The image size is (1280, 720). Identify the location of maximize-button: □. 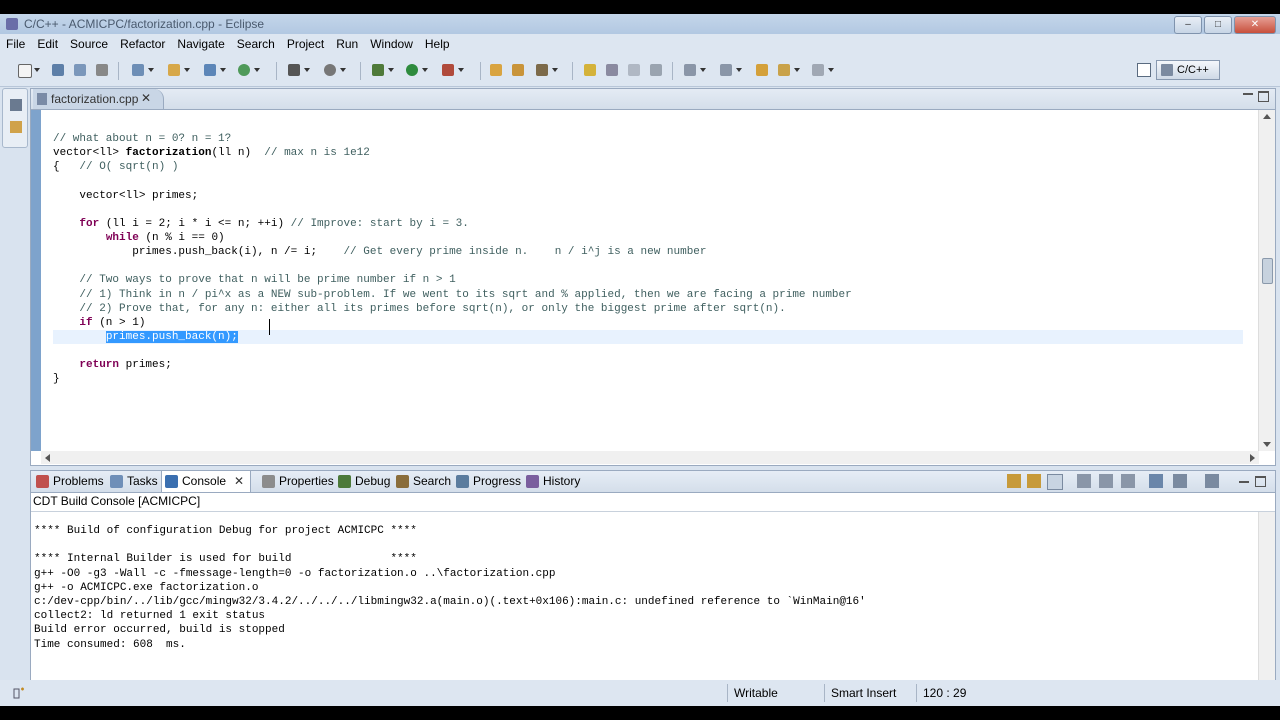
(1218, 25).